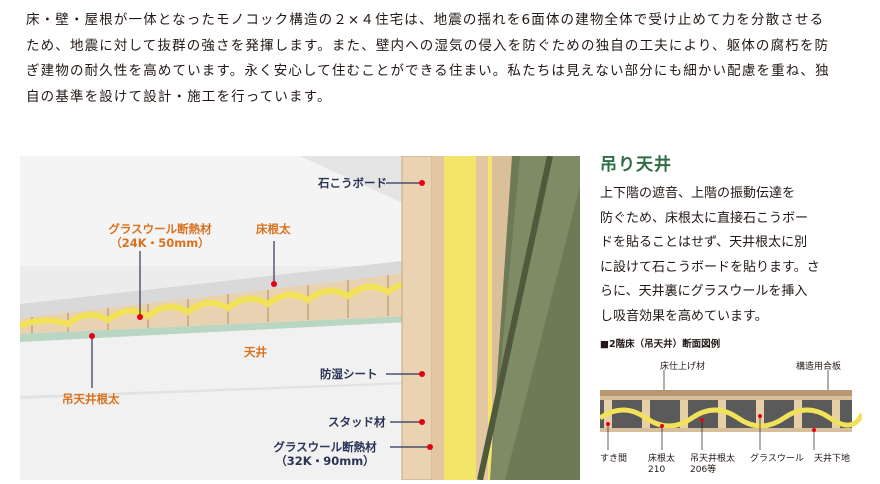  I want to click on diagram-label-glass-wool: グラスウール, so click(777, 459).